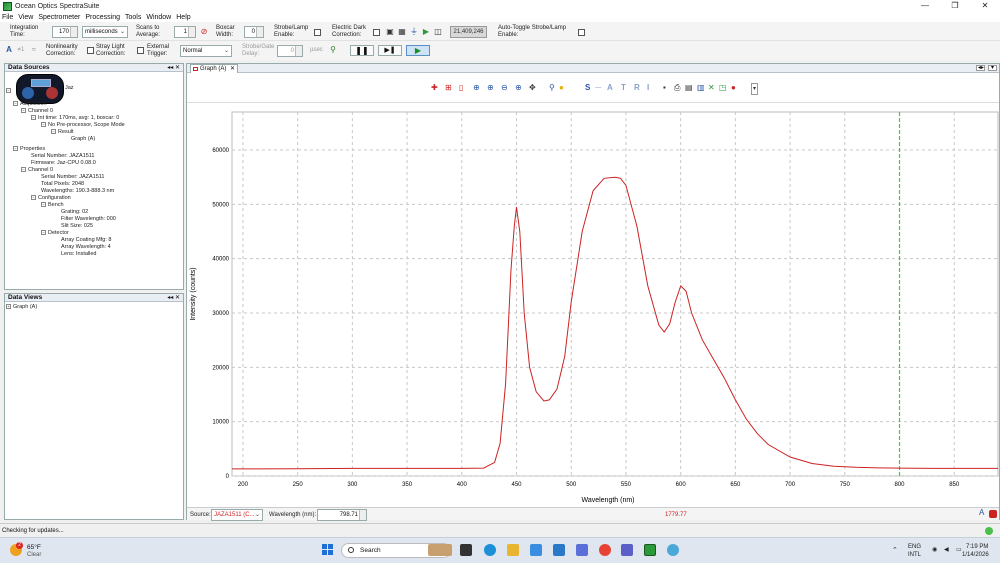  I want to click on close-button: ✕, so click(985, 6).